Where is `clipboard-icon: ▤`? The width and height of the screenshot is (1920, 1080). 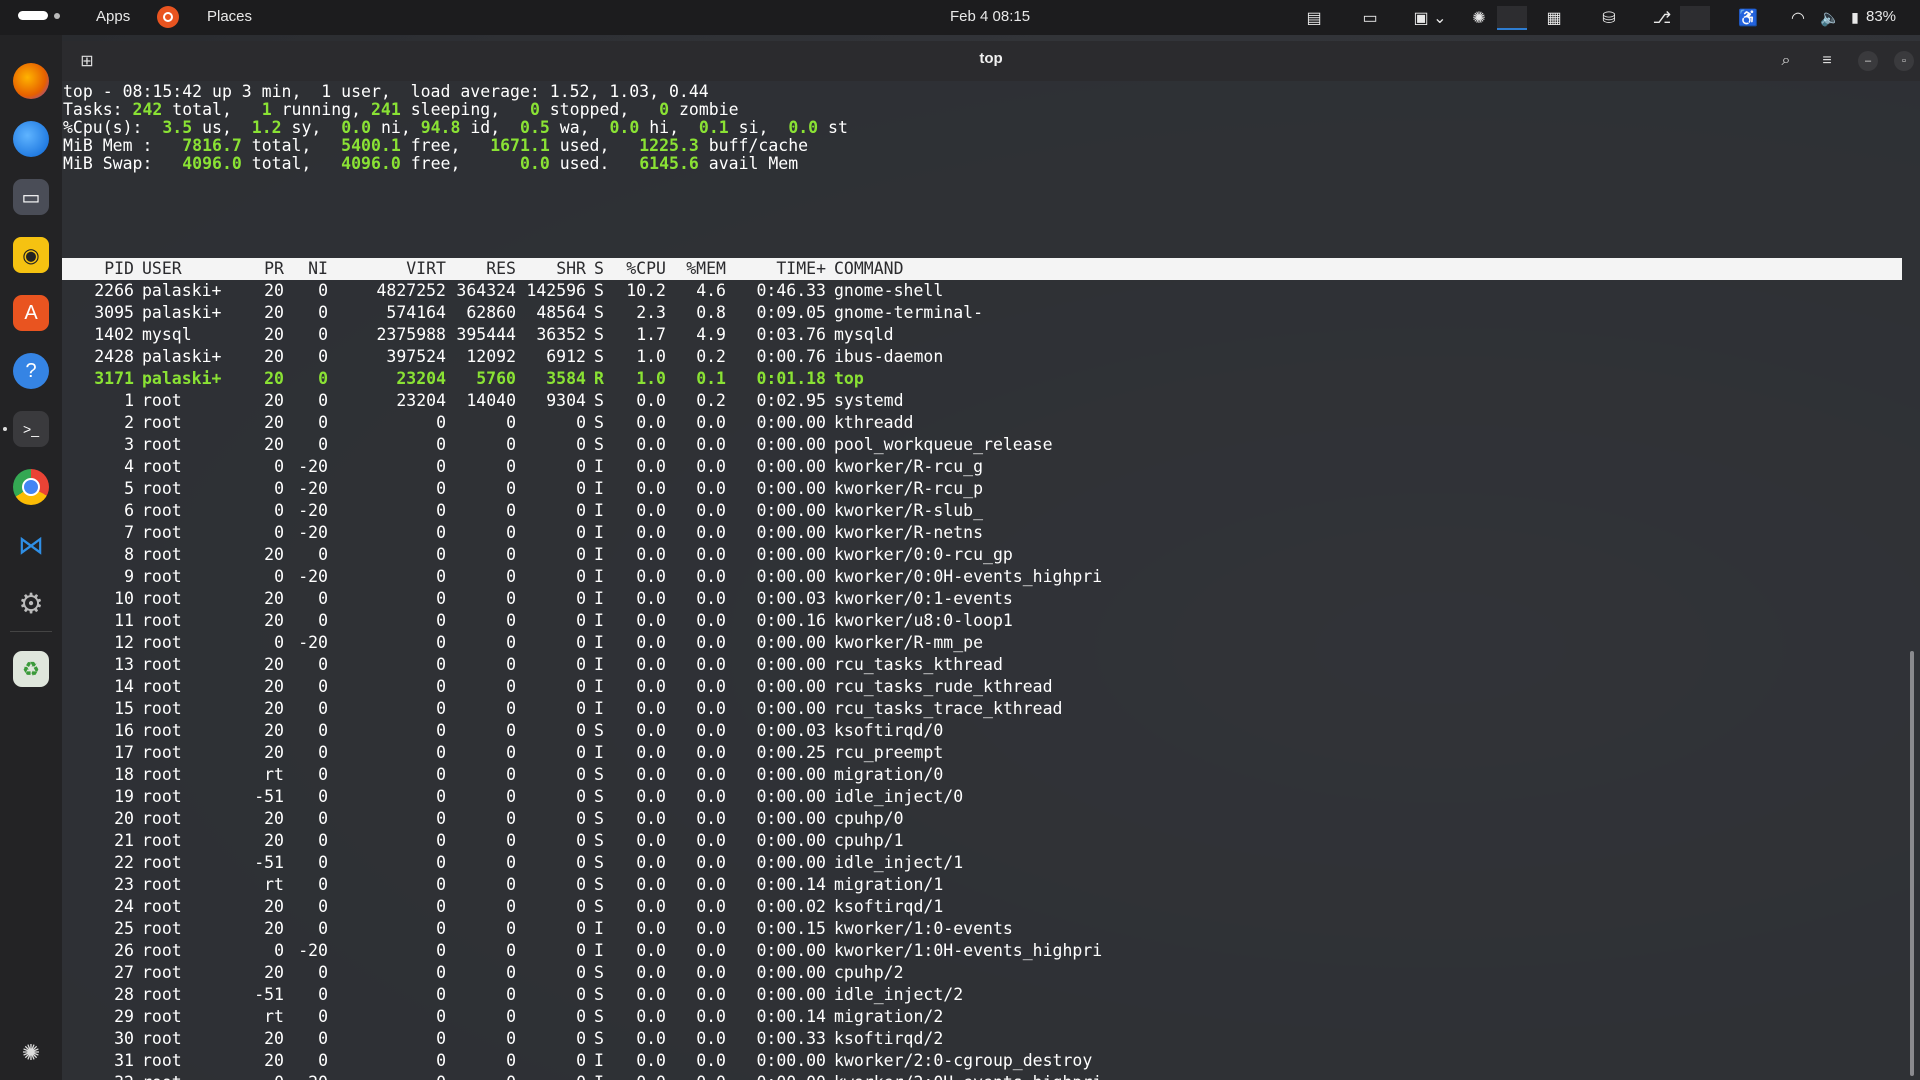
clipboard-icon: ▤ is located at coordinates (1314, 17).